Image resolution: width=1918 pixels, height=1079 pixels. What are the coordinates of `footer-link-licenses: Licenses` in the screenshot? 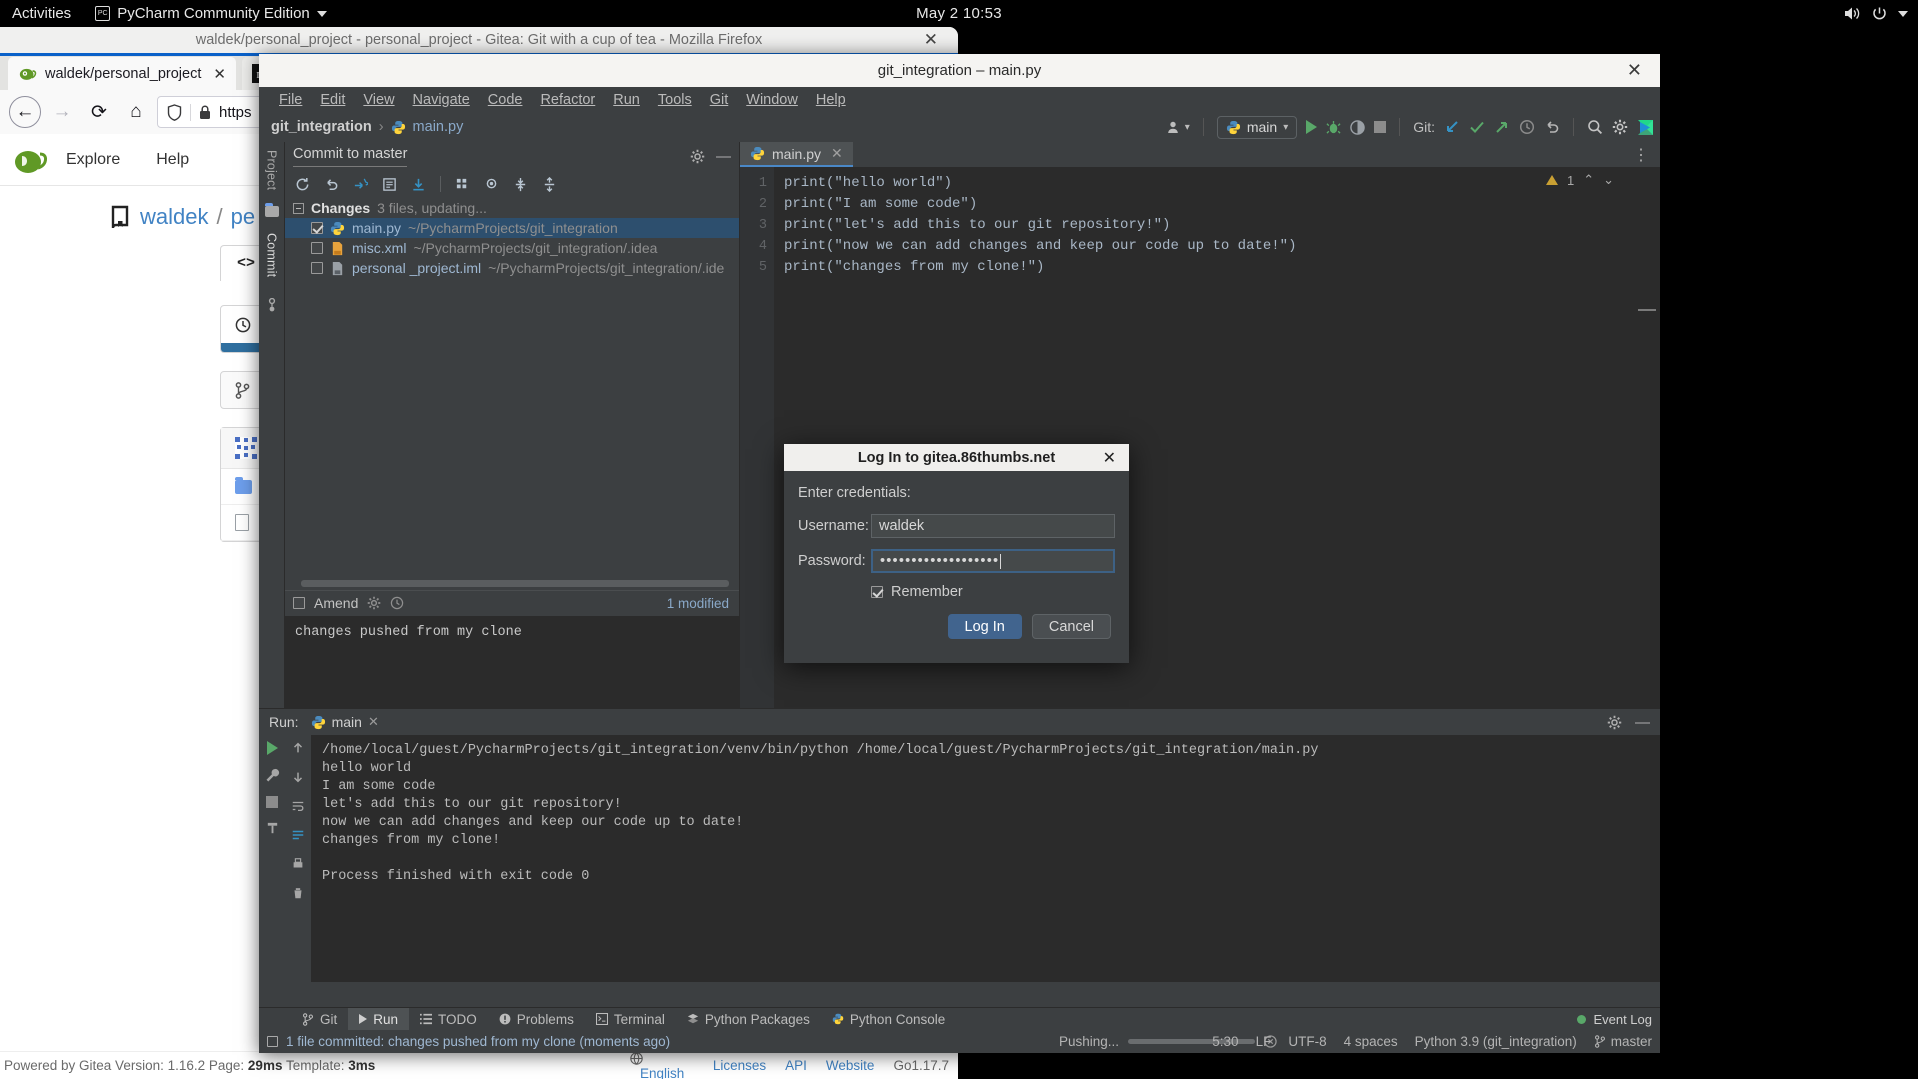 It's located at (739, 1065).